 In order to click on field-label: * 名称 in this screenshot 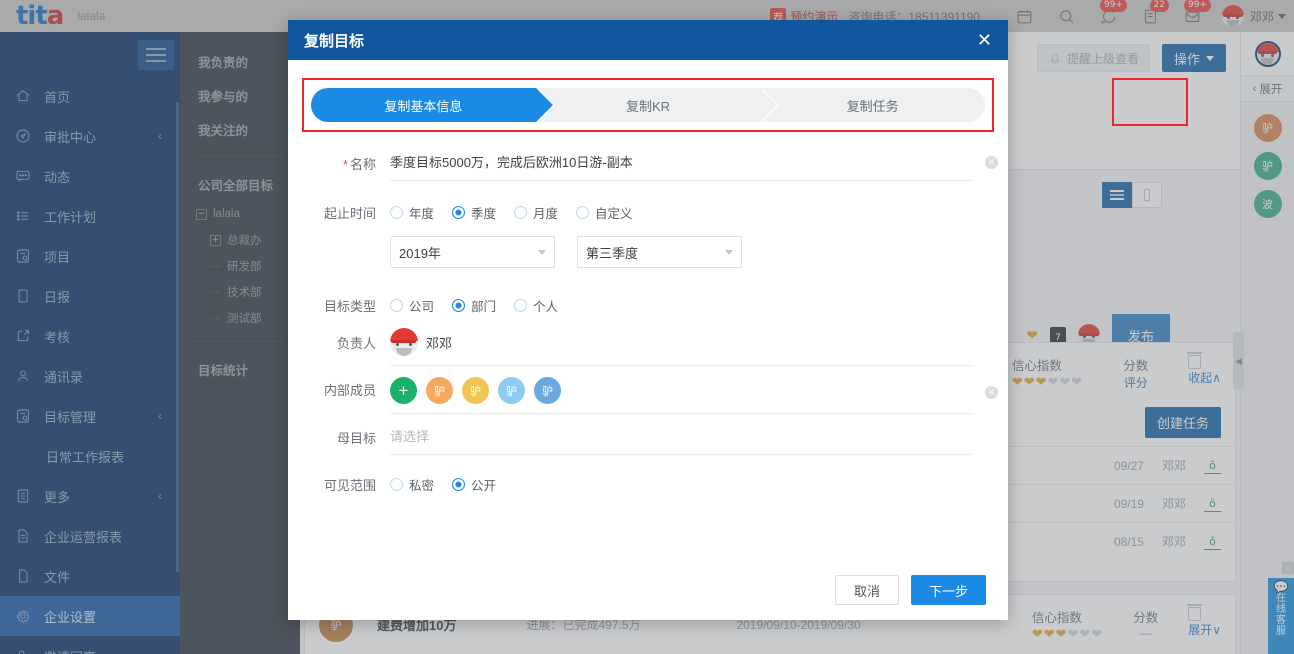, I will do `click(337, 159)`.